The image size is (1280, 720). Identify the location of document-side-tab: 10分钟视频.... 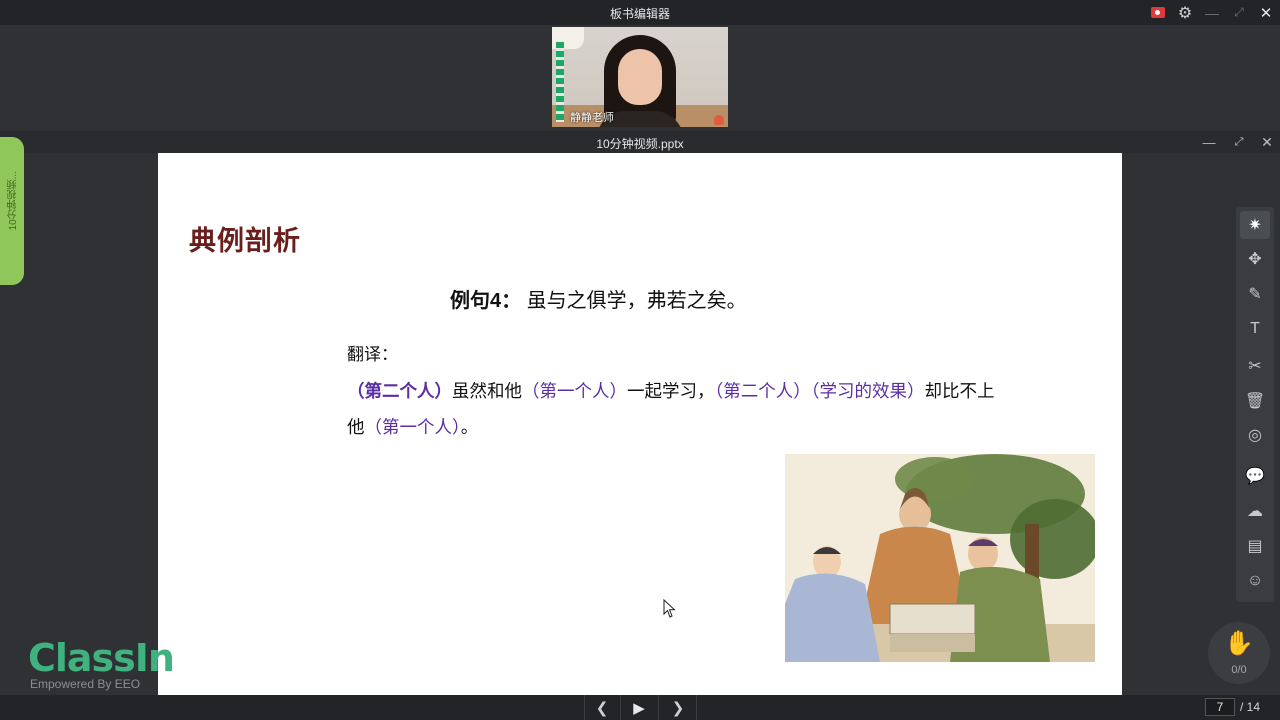
(12, 211).